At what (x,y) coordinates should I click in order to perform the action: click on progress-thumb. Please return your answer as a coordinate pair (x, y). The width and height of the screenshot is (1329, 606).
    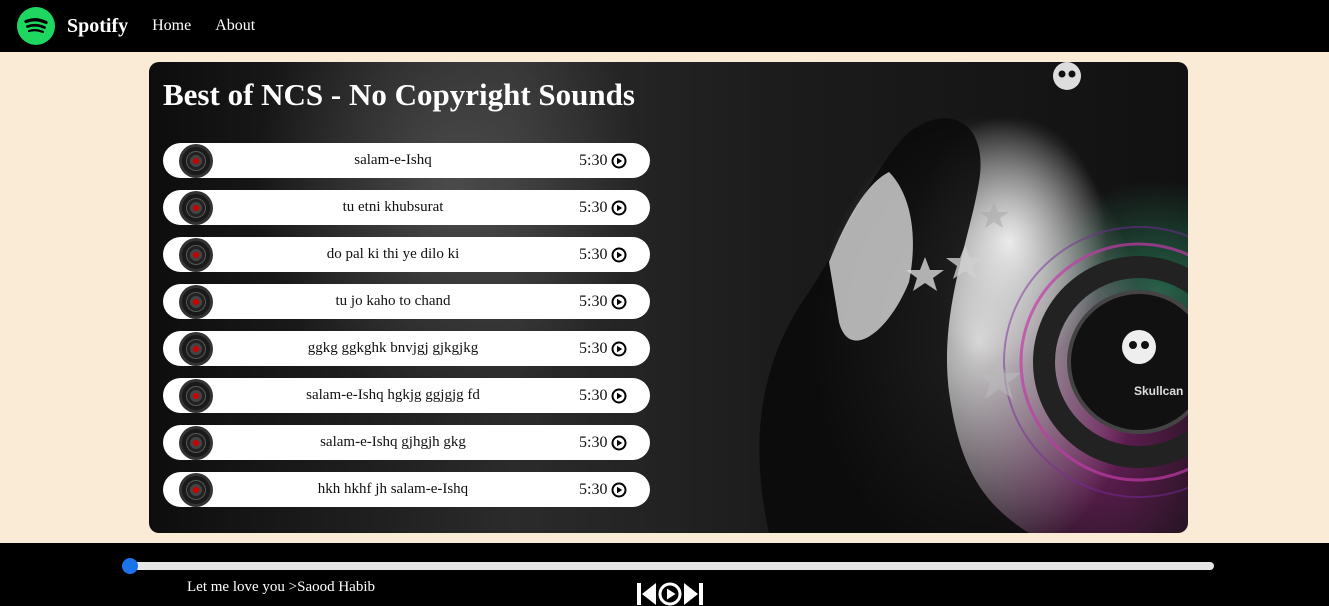
    Looking at the image, I should click on (130, 566).